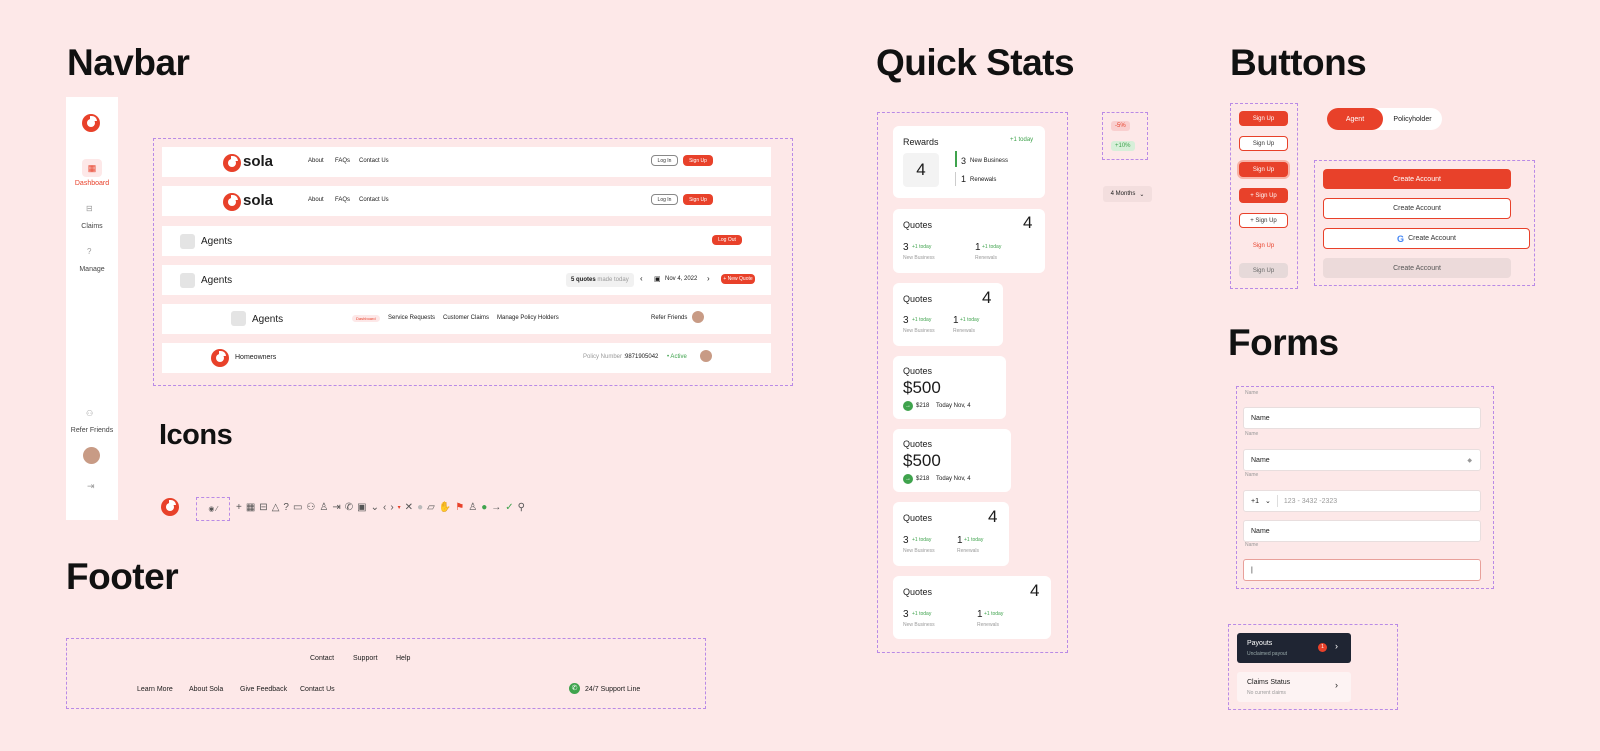  What do you see at coordinates (1362, 570) in the screenshot?
I see `name-field-active: |` at bounding box center [1362, 570].